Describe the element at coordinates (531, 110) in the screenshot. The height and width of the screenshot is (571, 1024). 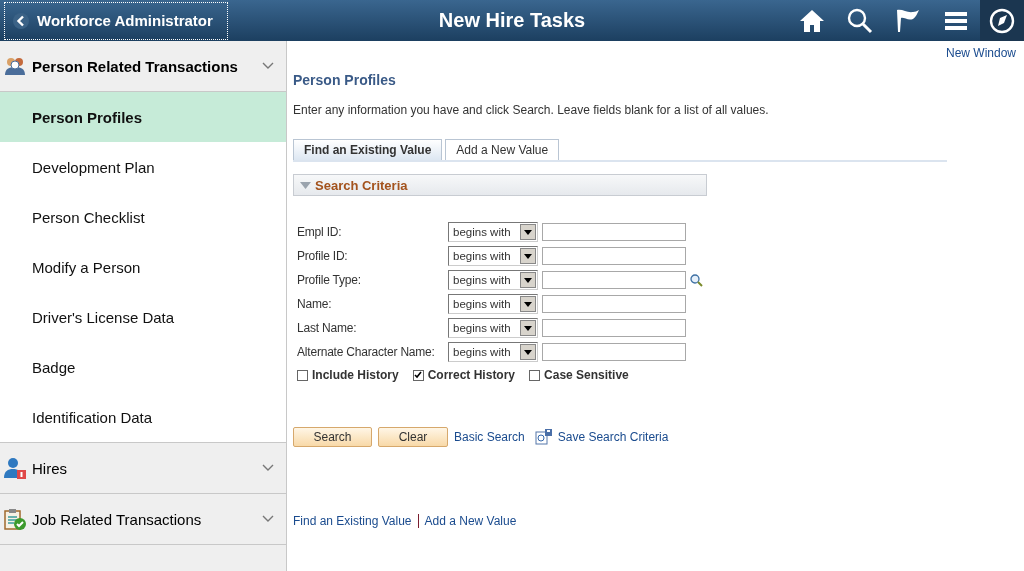
I see `instruction-text: Enter any information you have and click Search. Leave fields blank for a list of all values.` at that location.